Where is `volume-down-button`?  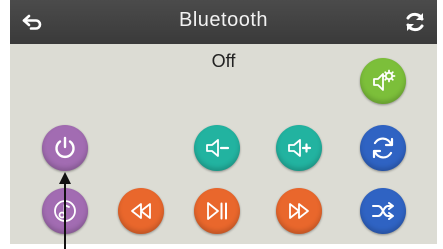
volume-down-button is located at coordinates (217, 148).